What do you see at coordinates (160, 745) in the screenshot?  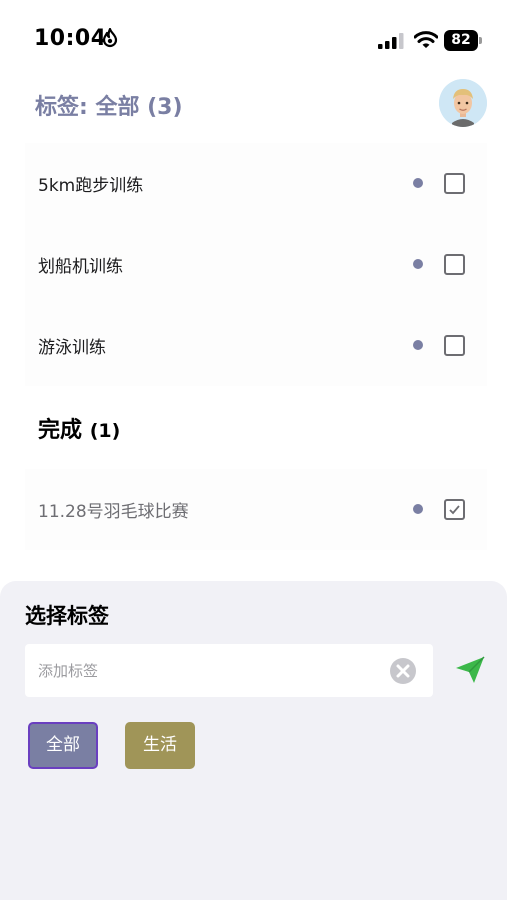 I see `tag-chip-life: 生活` at bounding box center [160, 745].